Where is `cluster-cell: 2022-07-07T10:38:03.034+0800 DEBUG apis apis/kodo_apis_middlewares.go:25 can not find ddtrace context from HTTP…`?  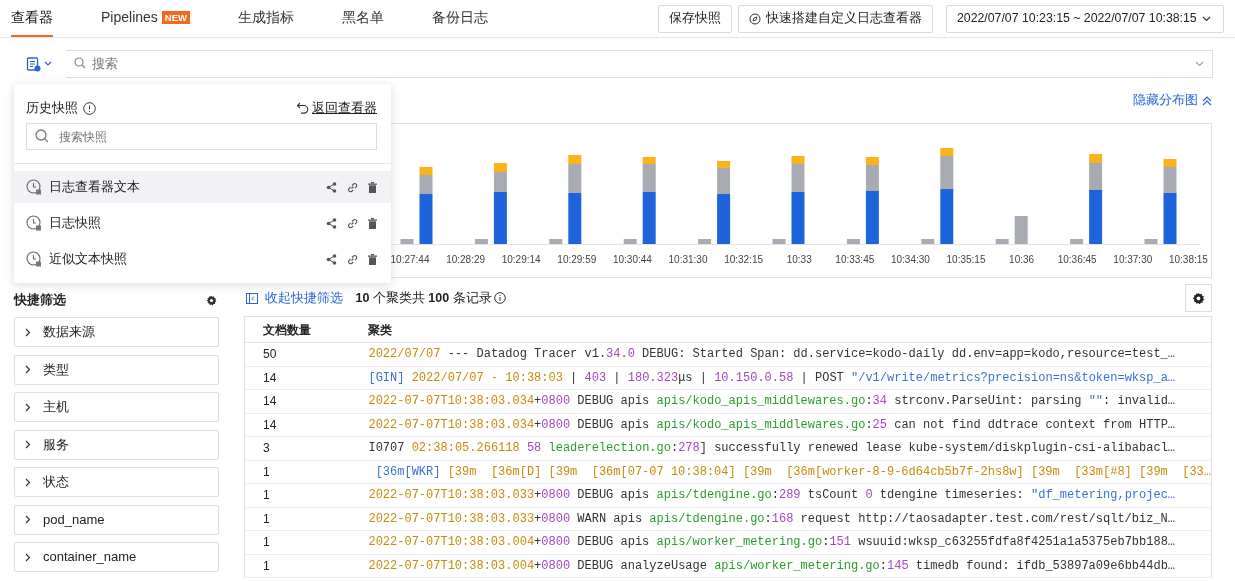 cluster-cell: 2022-07-07T10:38:03.034+0800 DEBUG apis apis/kodo_apis_middlewares.go:25 can not find ddtrace context from HTTP… is located at coordinates (790, 425).